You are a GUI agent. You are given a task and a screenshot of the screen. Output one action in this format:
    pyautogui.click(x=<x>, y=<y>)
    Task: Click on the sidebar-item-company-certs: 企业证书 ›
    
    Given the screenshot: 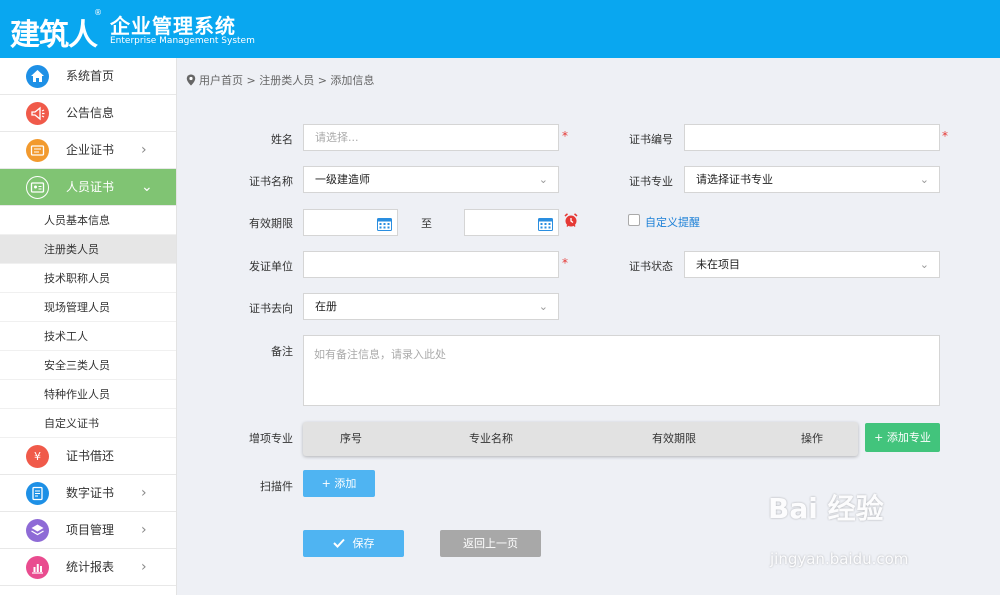 What is the action you would take?
    pyautogui.click(x=88, y=150)
    